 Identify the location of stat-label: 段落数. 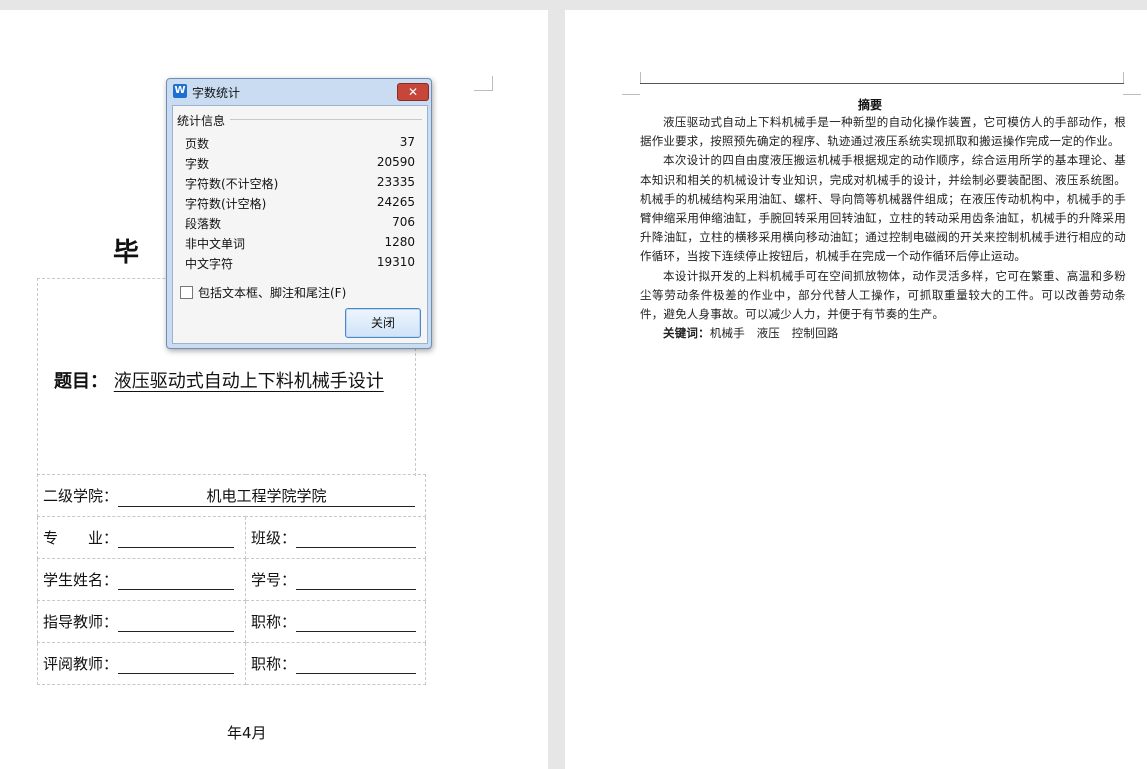
(203, 224).